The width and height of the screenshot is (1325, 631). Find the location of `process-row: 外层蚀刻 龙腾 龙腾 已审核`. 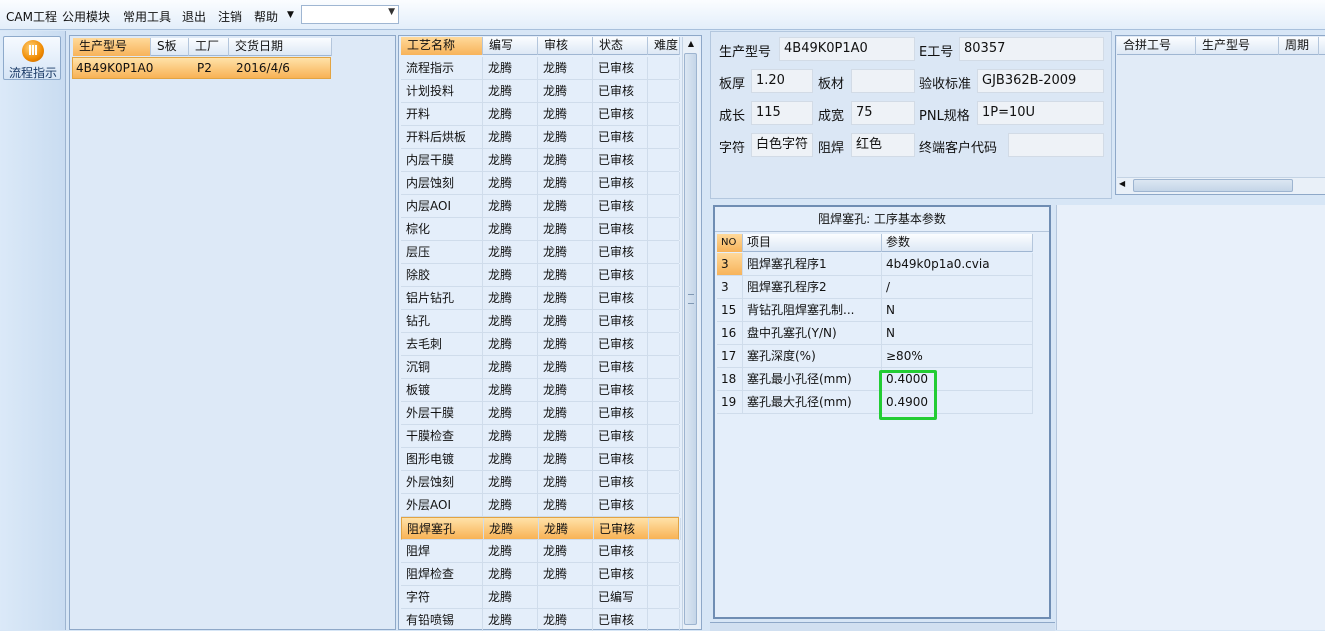

process-row: 外层蚀刻 龙腾 龙腾 已审核 is located at coordinates (540, 482).